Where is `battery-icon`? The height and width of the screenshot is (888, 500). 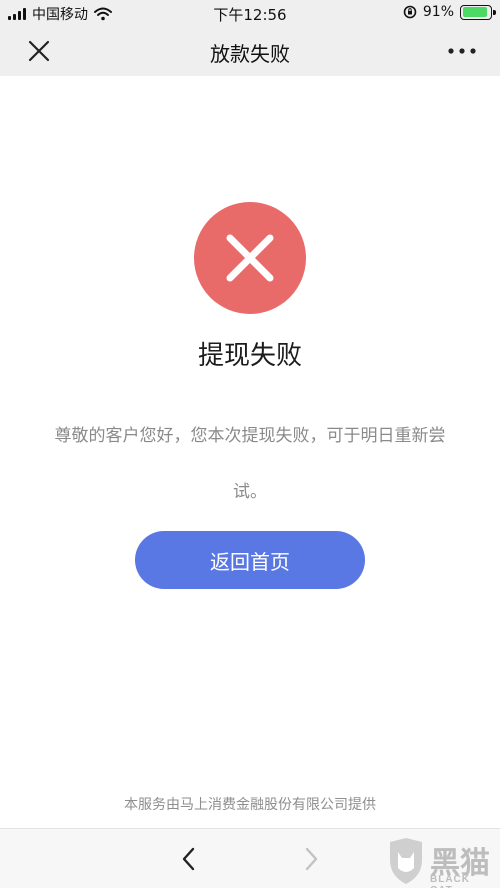
battery-icon is located at coordinates (478, 12).